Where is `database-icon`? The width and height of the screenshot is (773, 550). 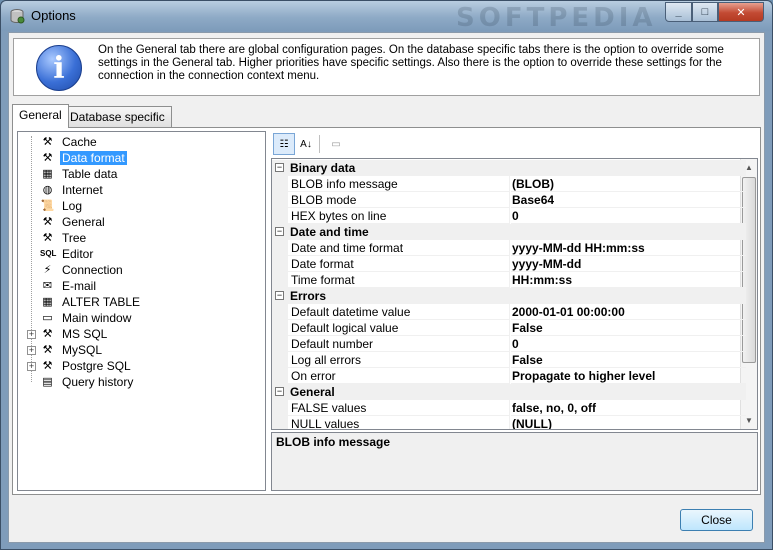 database-icon is located at coordinates (17, 16).